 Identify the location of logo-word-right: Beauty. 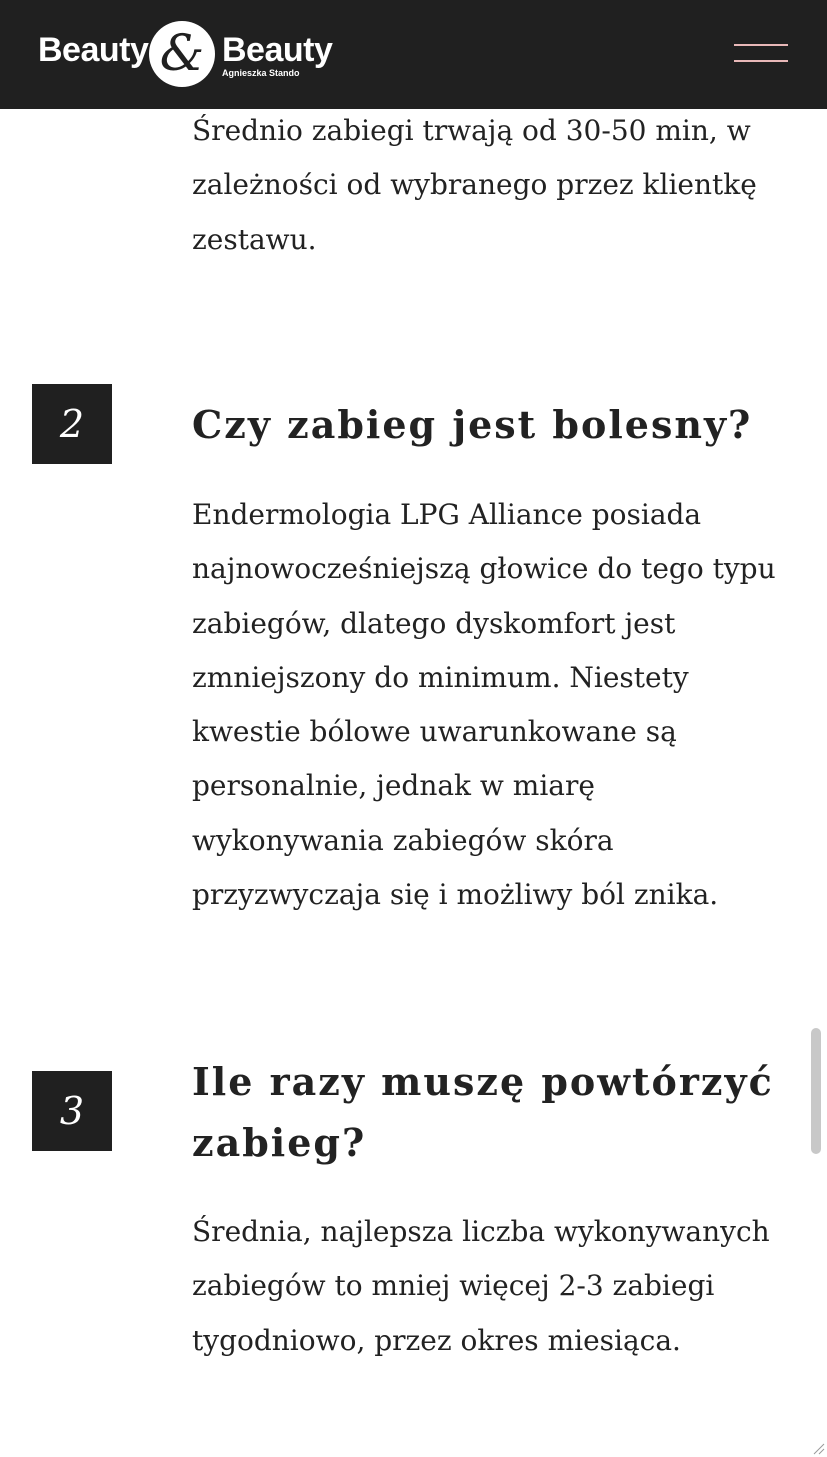
(277, 50).